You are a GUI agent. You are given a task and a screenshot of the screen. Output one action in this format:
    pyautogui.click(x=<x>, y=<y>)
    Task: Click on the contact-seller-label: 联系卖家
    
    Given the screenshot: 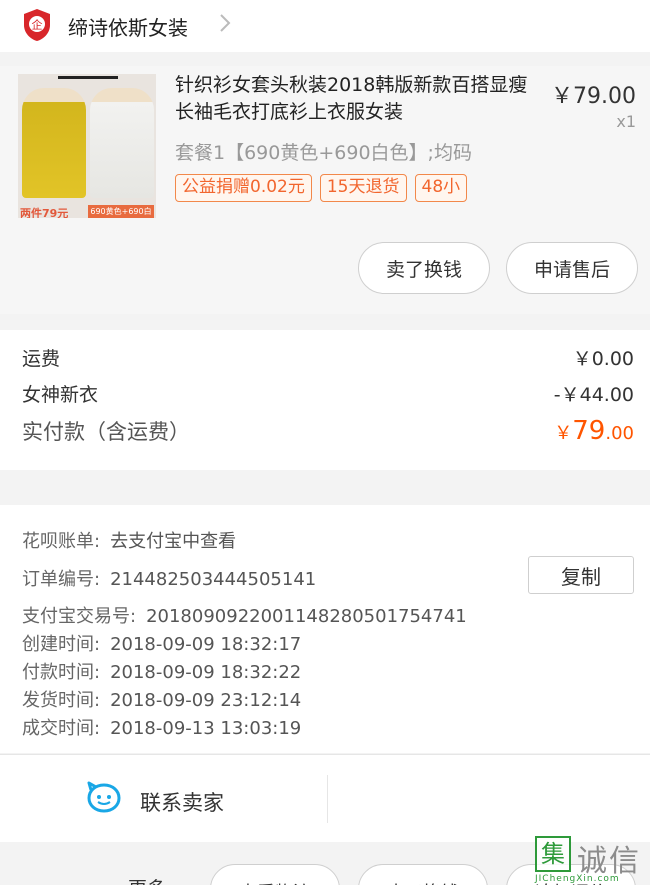 What is the action you would take?
    pyautogui.click(x=182, y=802)
    